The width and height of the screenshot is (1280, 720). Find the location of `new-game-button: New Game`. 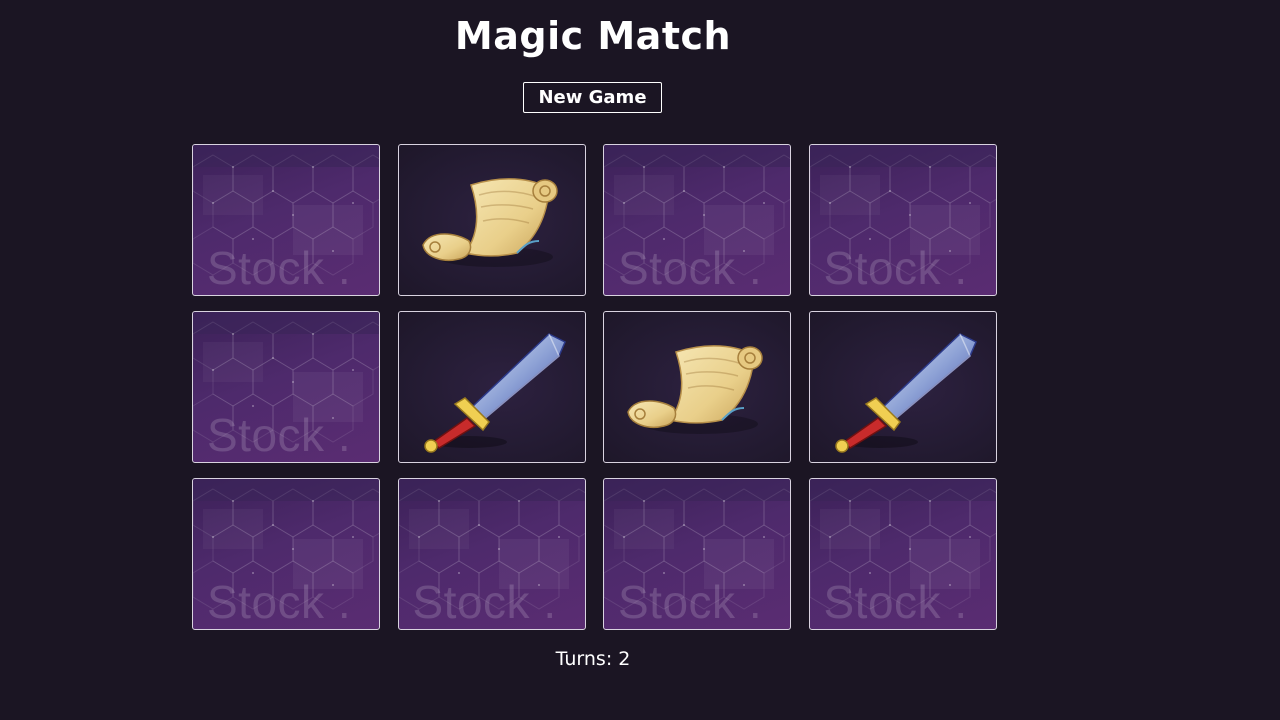

new-game-button: New Game is located at coordinates (592, 97).